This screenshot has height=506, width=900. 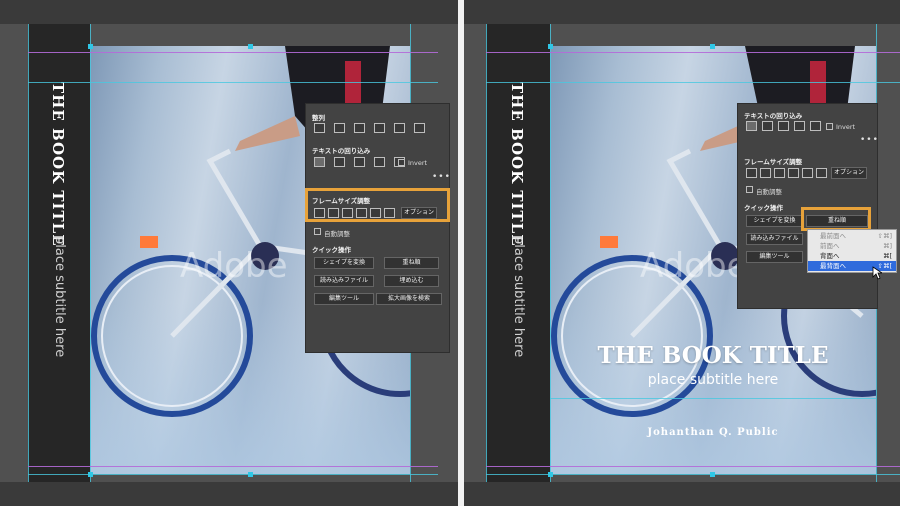 What do you see at coordinates (751, 173) in the screenshot?
I see `fit-content-frame-icon` at bounding box center [751, 173].